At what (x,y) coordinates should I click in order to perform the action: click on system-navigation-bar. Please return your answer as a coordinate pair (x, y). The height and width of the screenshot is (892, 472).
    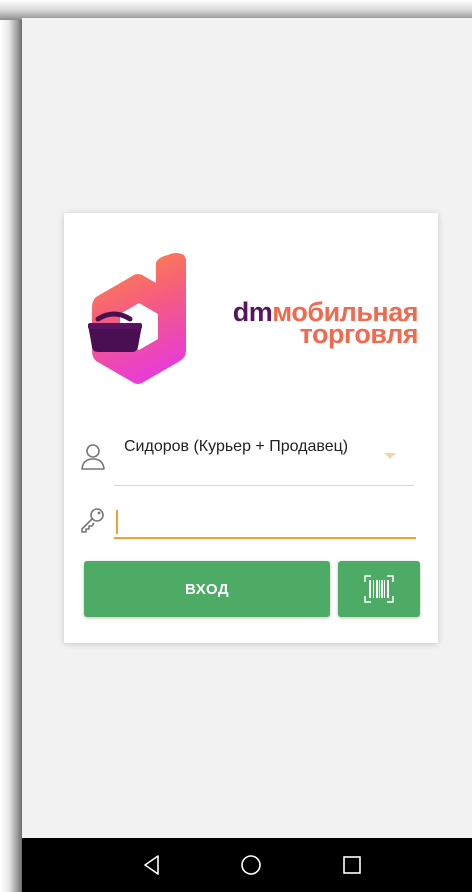
    Looking at the image, I should click on (247, 865).